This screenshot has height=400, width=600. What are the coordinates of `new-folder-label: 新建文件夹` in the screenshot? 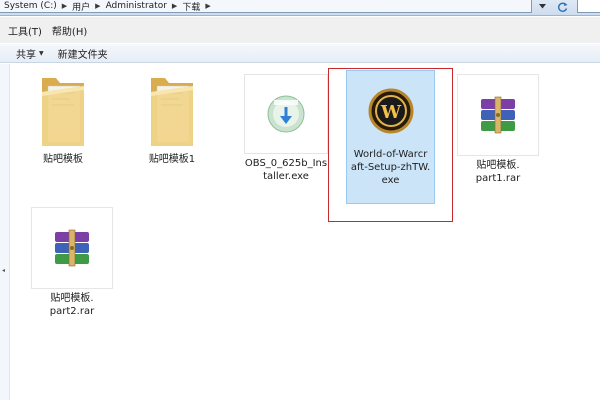 It's located at (82, 55).